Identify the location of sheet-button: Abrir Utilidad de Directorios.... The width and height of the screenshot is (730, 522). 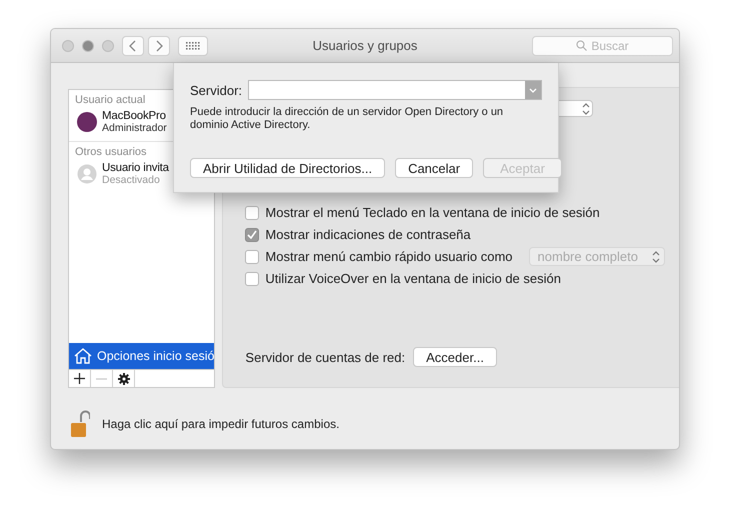
(288, 168).